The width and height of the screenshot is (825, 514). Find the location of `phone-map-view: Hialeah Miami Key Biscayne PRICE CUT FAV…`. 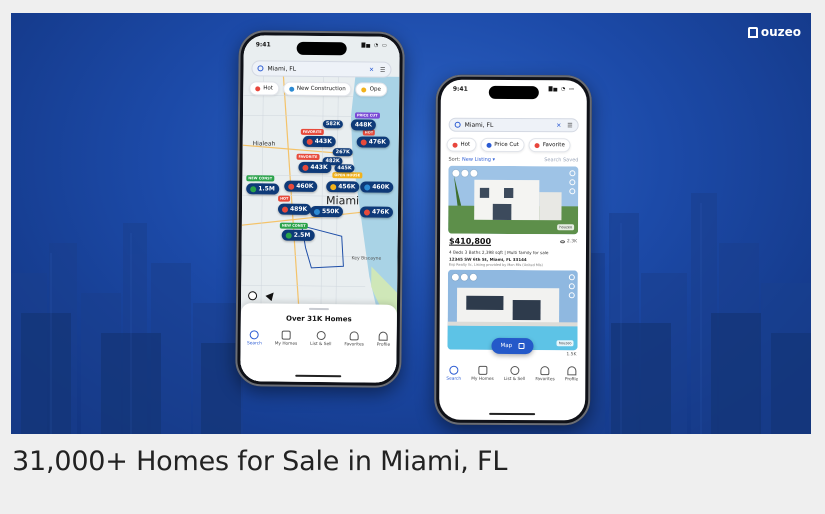

phone-map-view: Hialeah Miami Key Biscayne PRICE CUT FAV… is located at coordinates (320, 209).